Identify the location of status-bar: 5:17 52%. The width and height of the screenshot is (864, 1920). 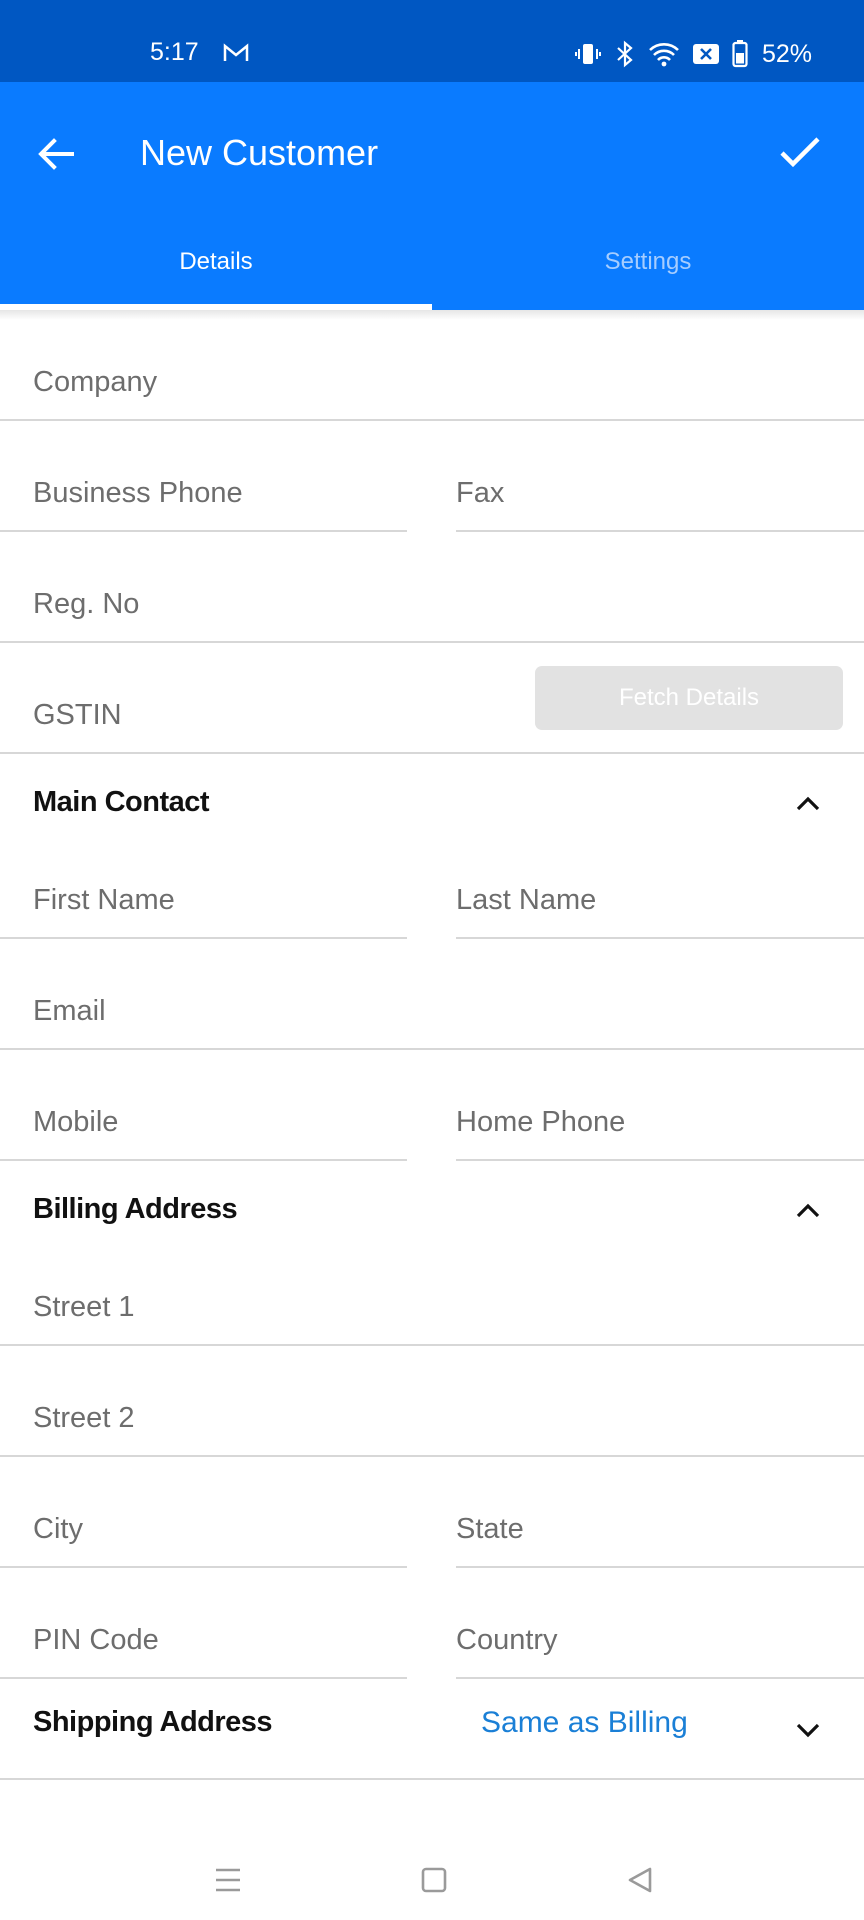
(432, 41).